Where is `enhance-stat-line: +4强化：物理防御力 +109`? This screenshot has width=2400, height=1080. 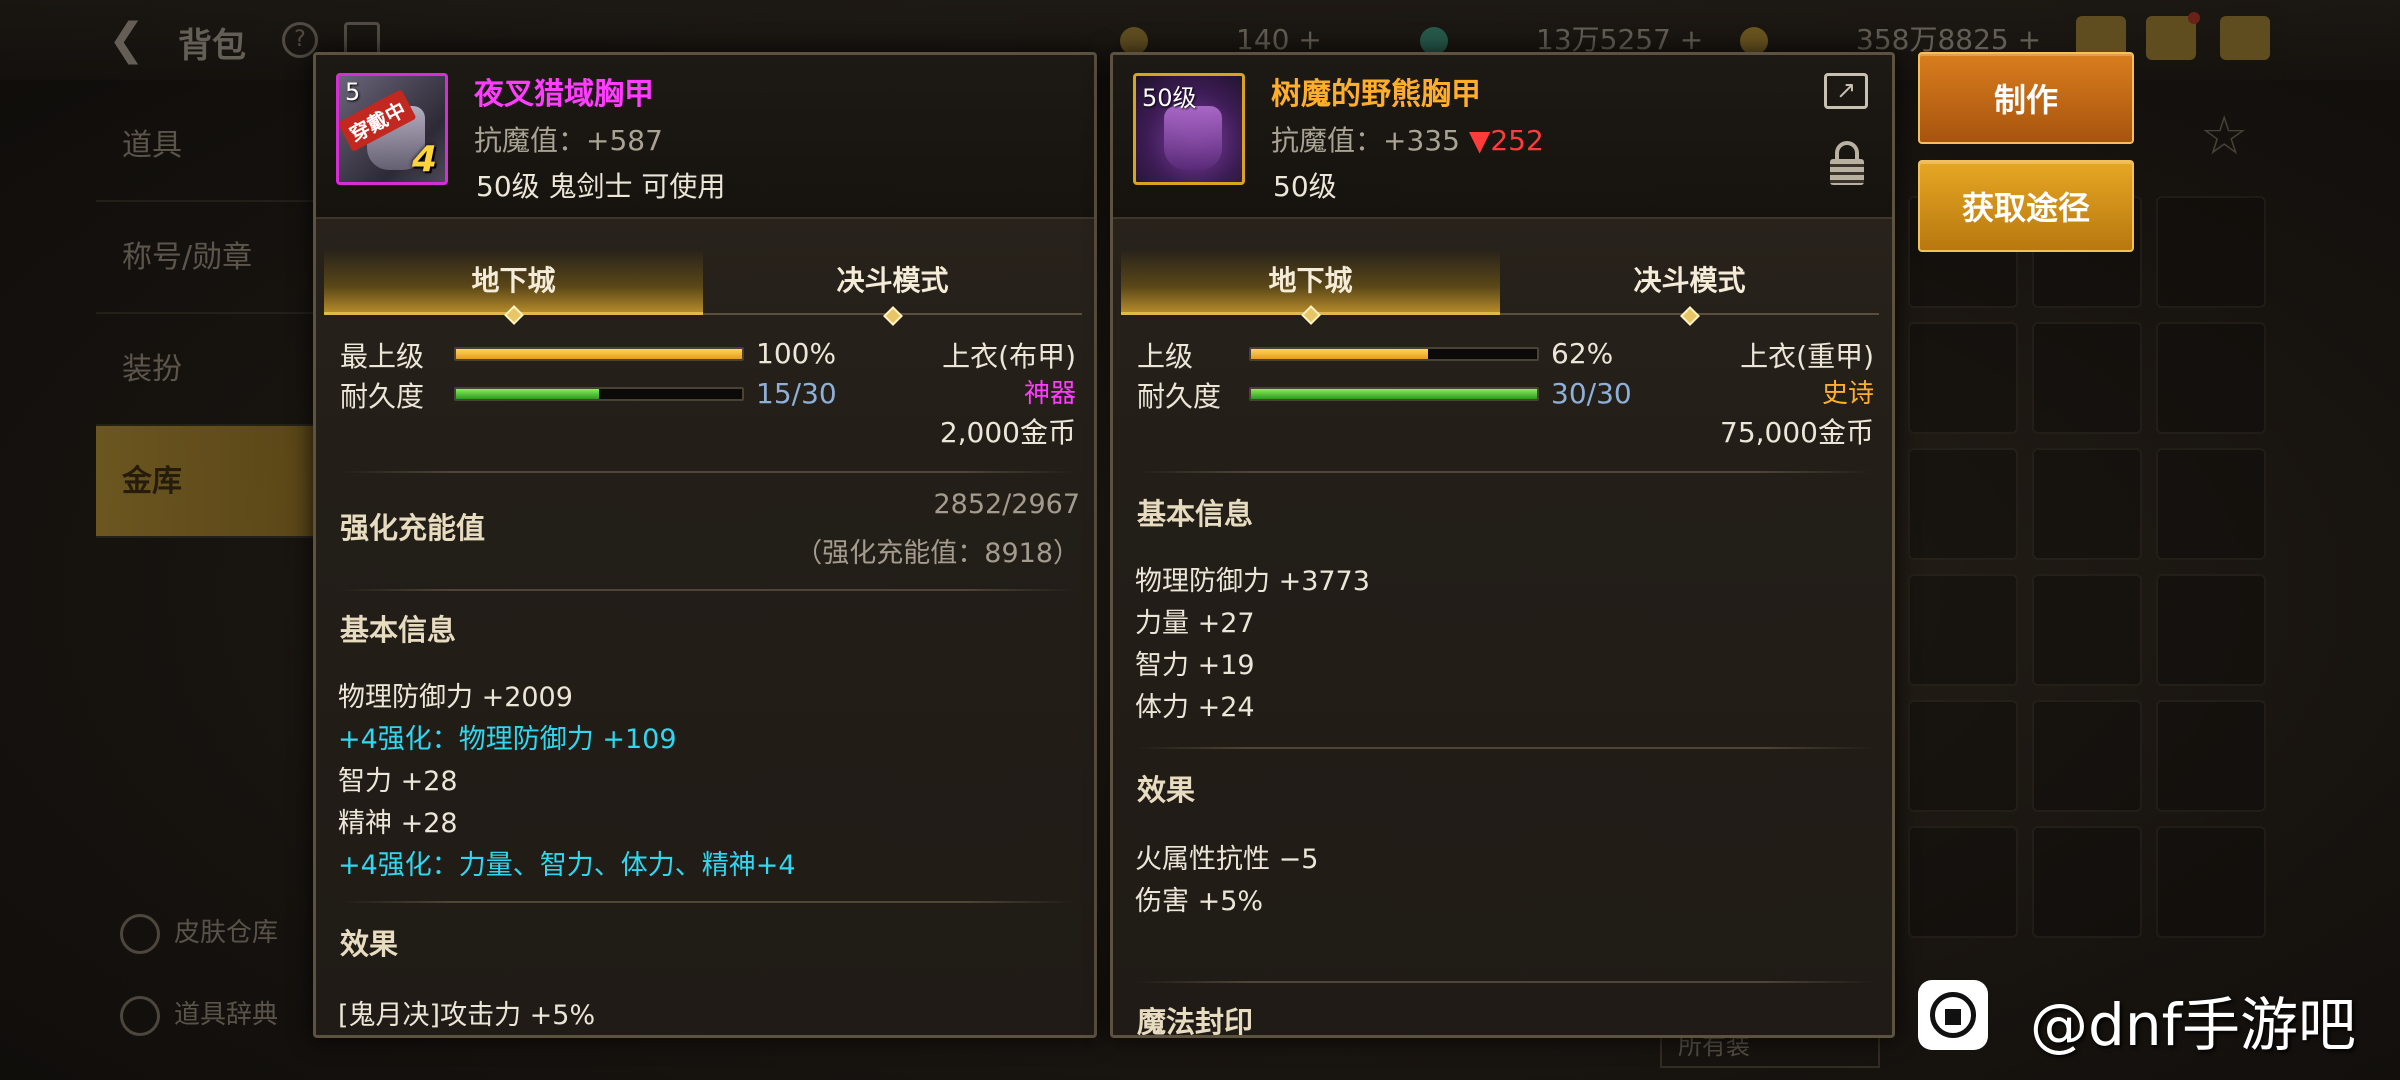 enhance-stat-line: +4强化：物理防御力 +109 is located at coordinates (507, 739).